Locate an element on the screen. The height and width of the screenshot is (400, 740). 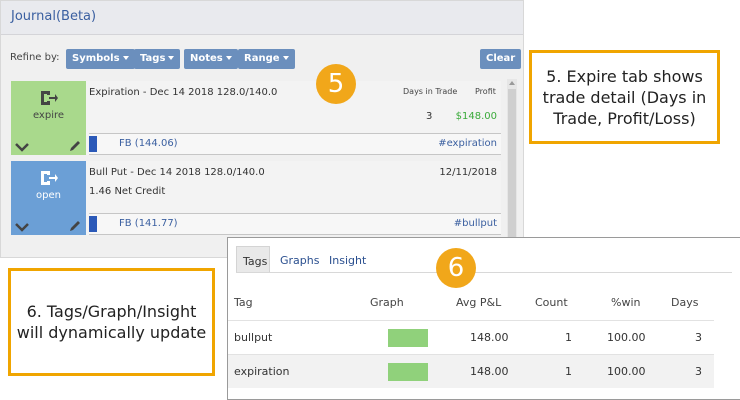
scrollbar is located at coordinates (512, 167).